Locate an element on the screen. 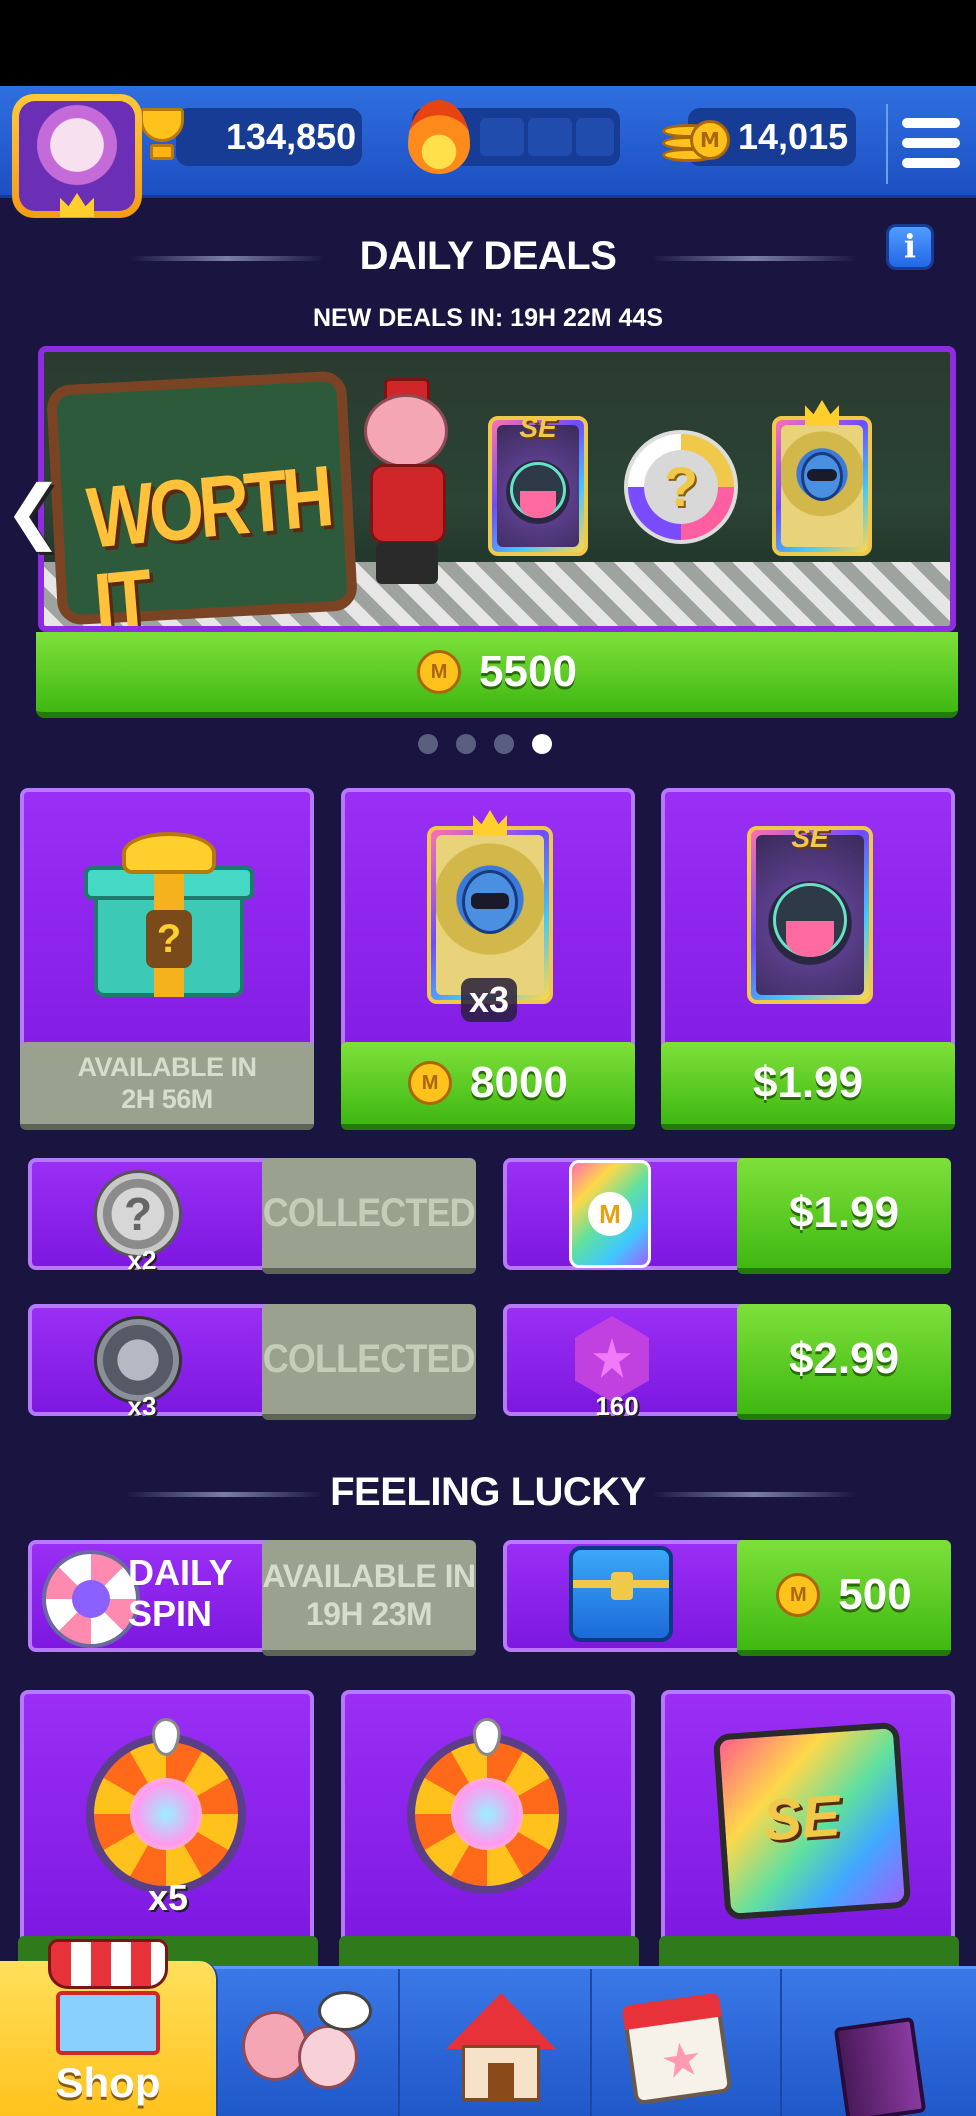  m-card-buy-button: $1.99 is located at coordinates (844, 1216).